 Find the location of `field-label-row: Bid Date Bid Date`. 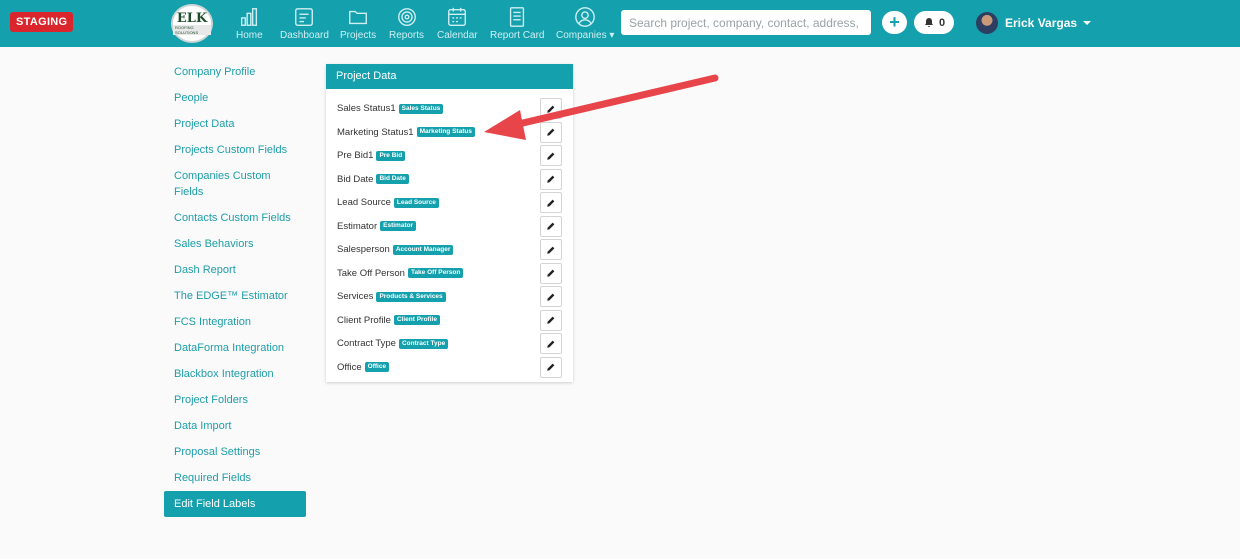

field-label-row: Bid Date Bid Date is located at coordinates (449, 180).